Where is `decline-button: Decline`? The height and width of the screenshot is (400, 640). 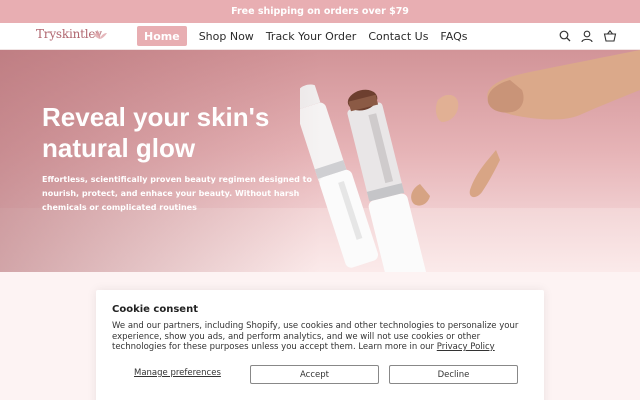
decline-button: Decline is located at coordinates (453, 374).